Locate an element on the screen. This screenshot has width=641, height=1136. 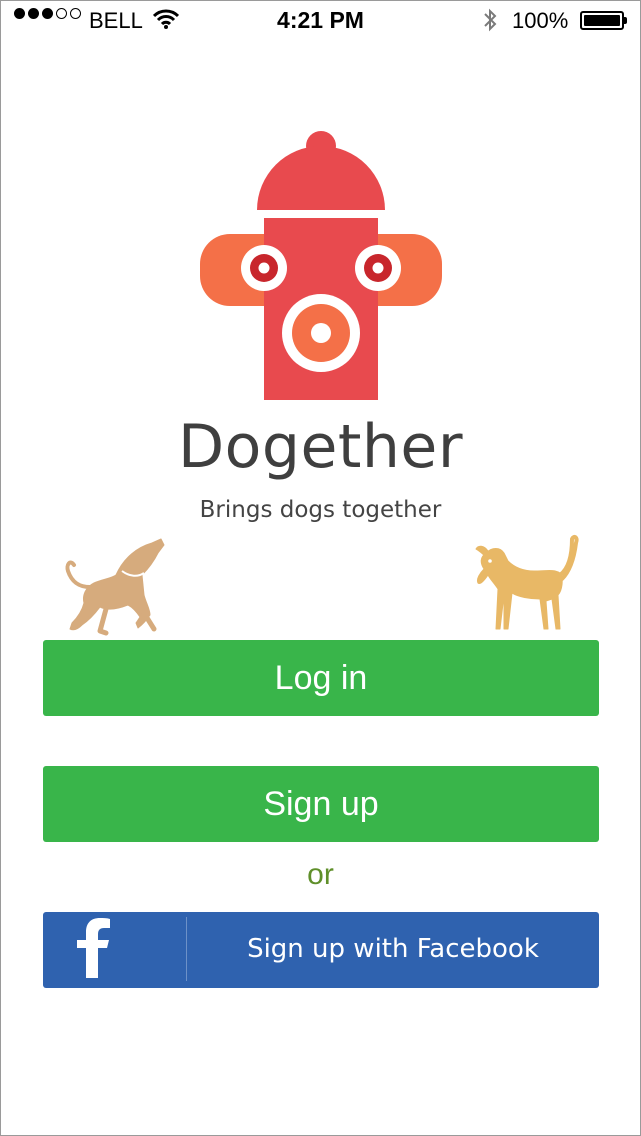
login-button: Log in is located at coordinates (321, 678).